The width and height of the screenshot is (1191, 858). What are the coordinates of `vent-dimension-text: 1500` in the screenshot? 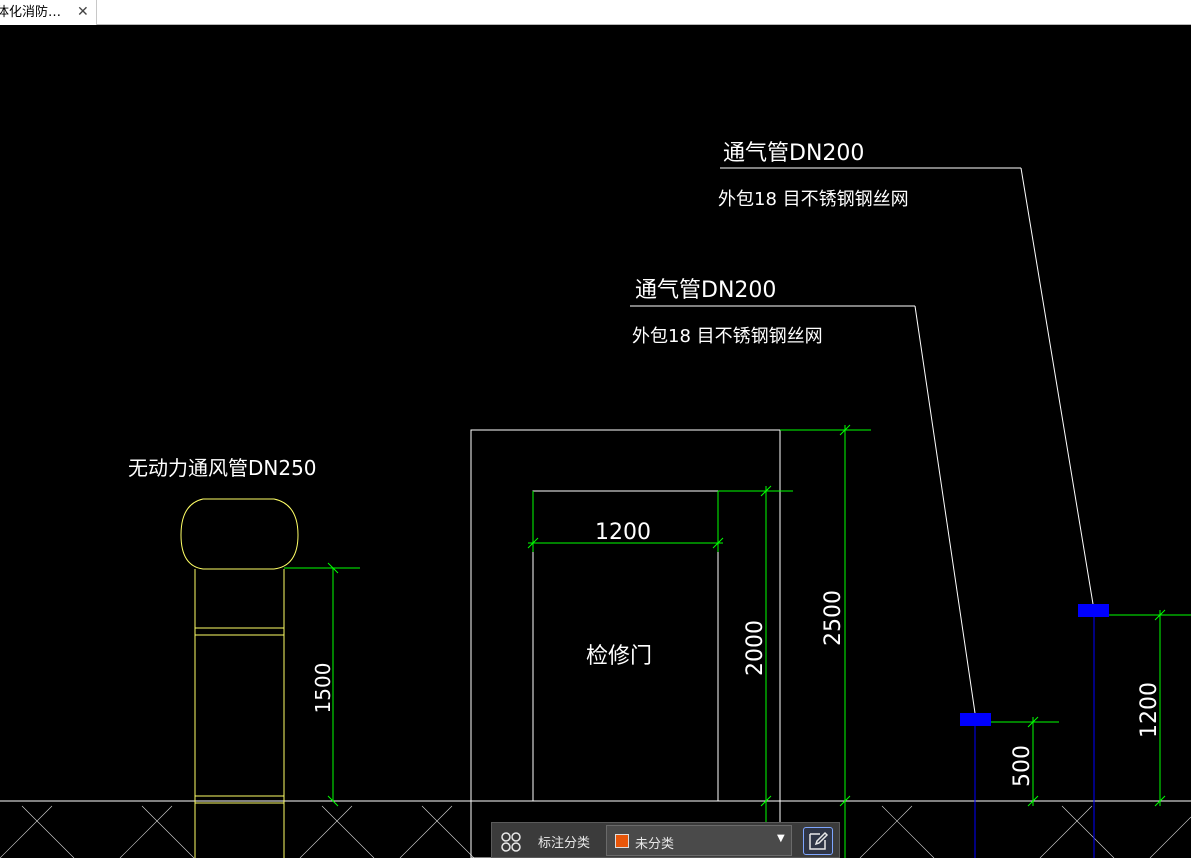 It's located at (323, 688).